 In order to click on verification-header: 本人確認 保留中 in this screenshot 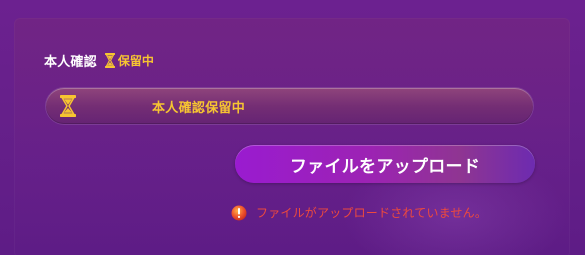, I will do `click(99, 60)`.